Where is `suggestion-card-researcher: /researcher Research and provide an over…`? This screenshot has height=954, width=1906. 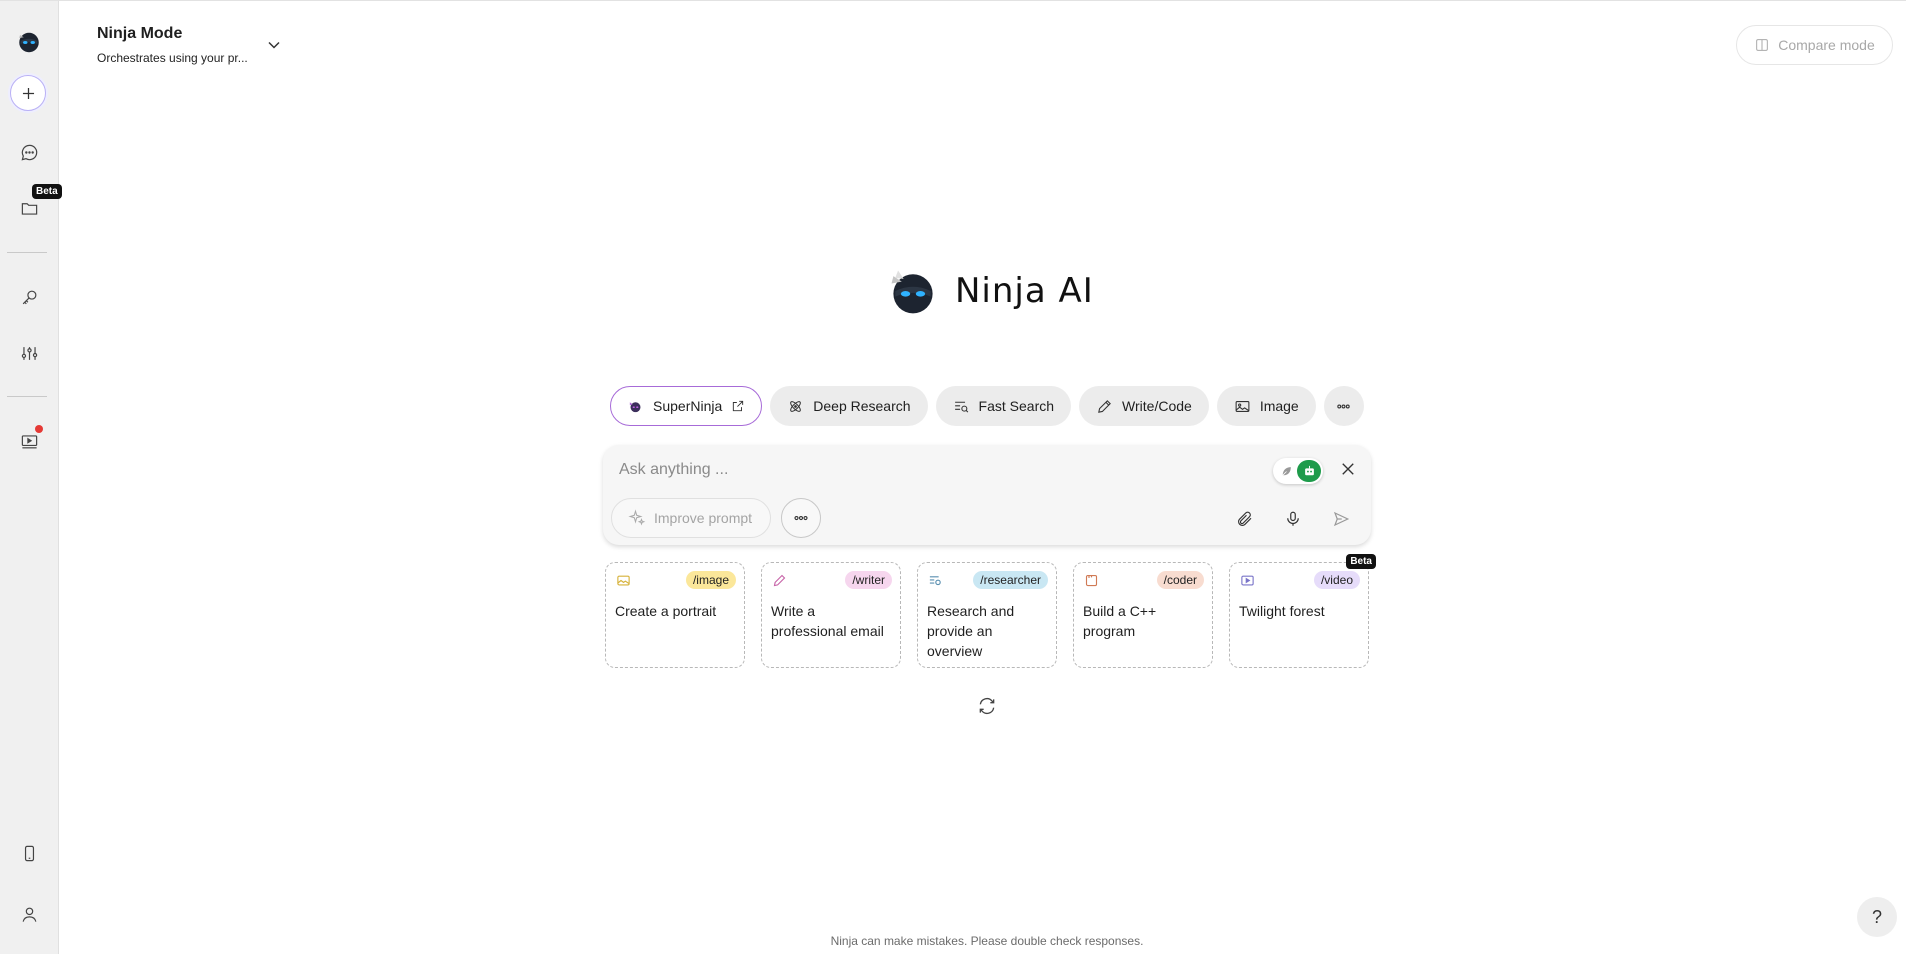 suggestion-card-researcher: /researcher Research and provide an over… is located at coordinates (987, 615).